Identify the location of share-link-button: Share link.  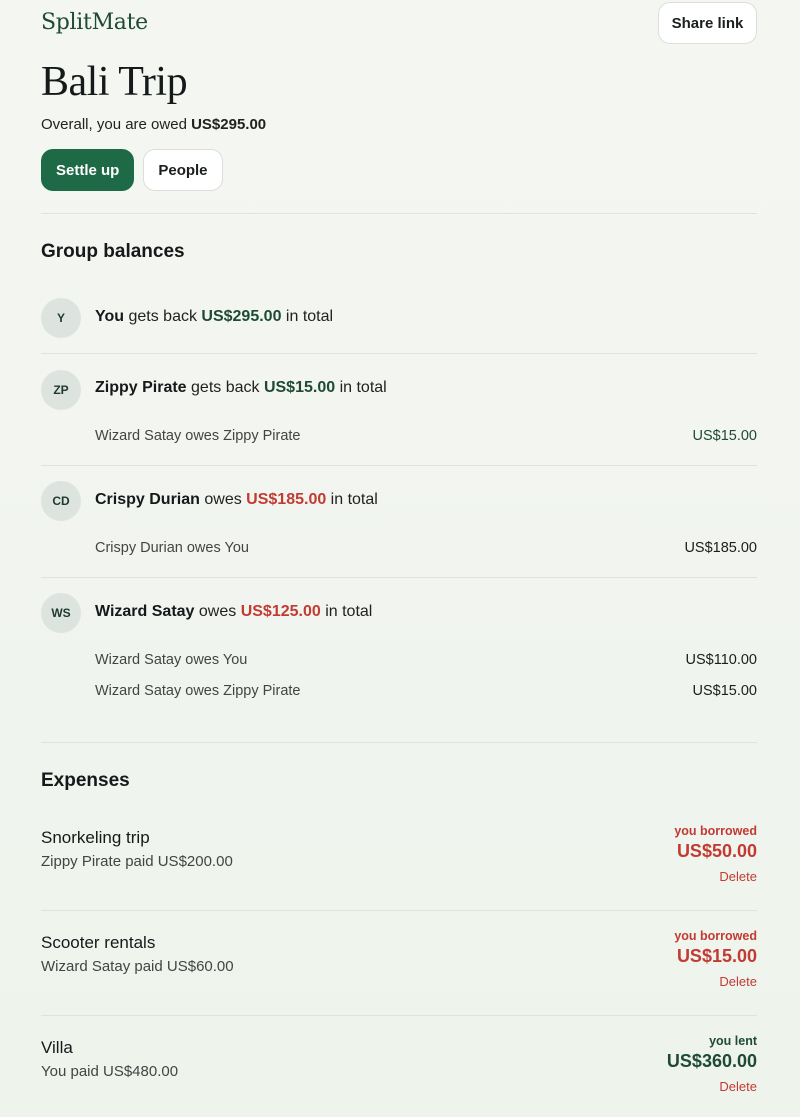
(707, 23).